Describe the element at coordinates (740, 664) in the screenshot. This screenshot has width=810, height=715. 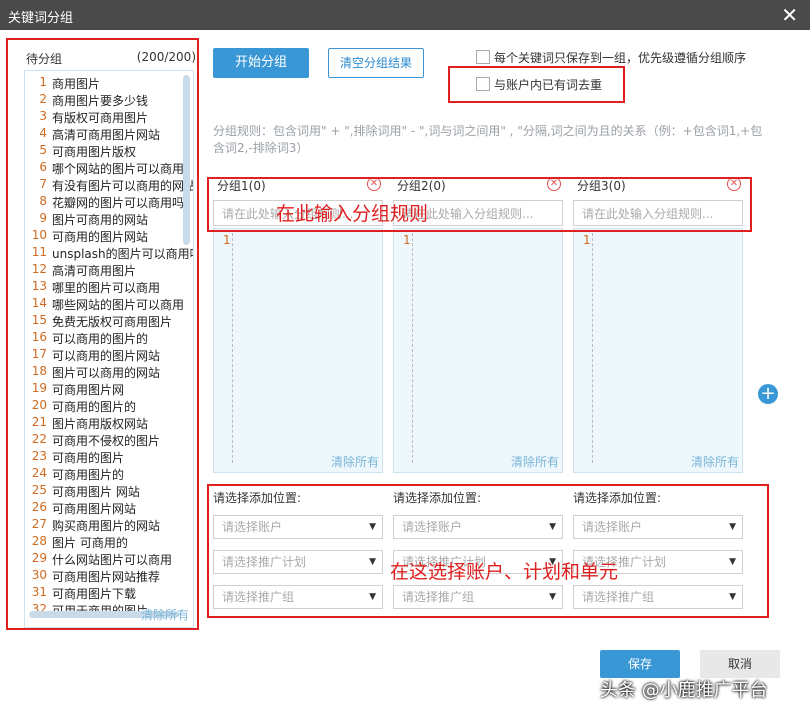
I see `cancel-button: 取消` at that location.